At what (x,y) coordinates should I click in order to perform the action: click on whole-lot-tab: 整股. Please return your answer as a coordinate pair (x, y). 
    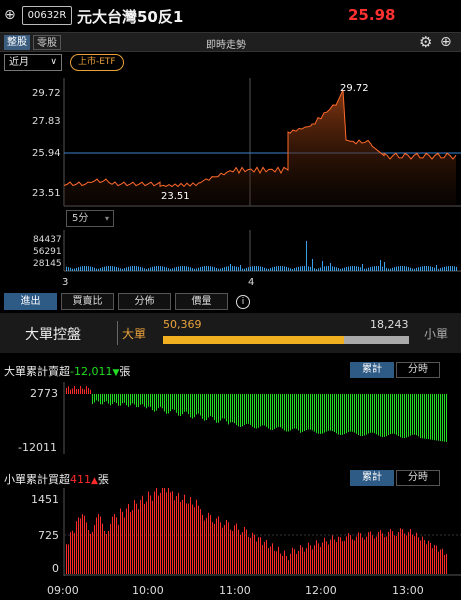
    Looking at the image, I should click on (17, 42).